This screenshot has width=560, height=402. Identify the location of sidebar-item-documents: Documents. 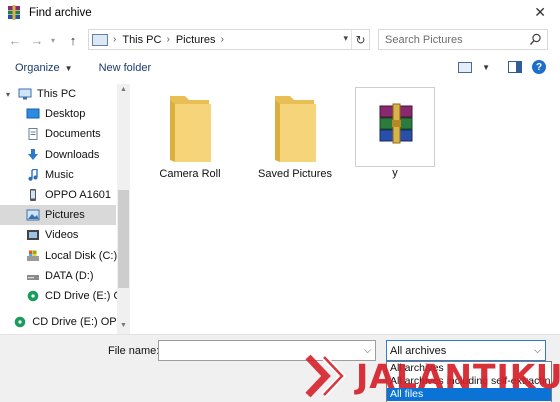
(65, 134).